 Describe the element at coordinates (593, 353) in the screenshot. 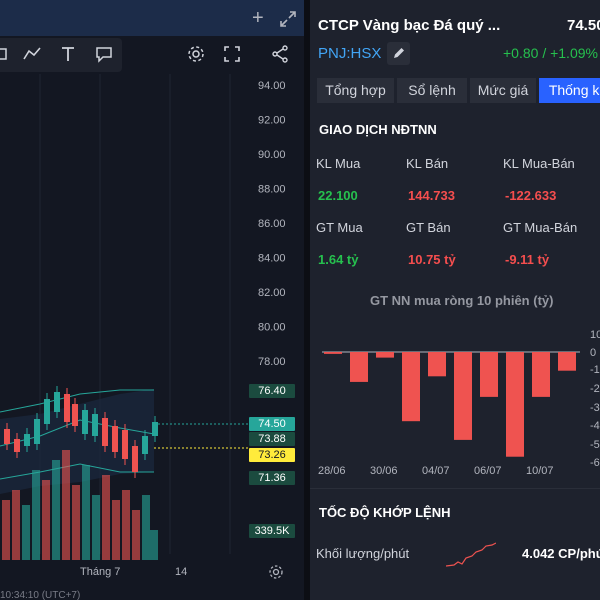

I see `net-y-label: 0` at that location.